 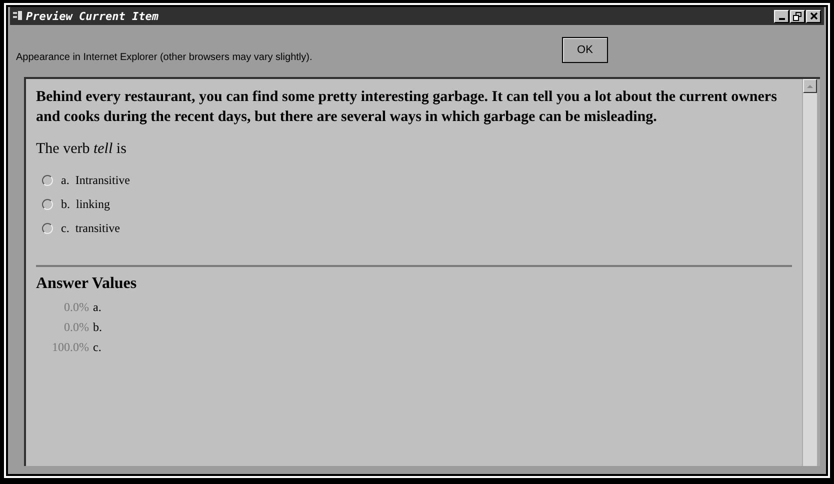 I want to click on window-icon, so click(x=18, y=16).